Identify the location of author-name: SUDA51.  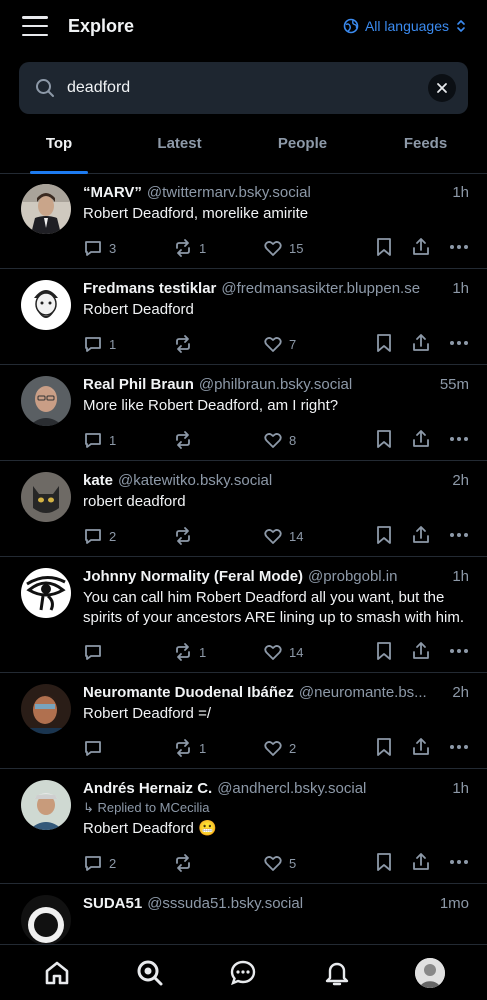
(112, 903).